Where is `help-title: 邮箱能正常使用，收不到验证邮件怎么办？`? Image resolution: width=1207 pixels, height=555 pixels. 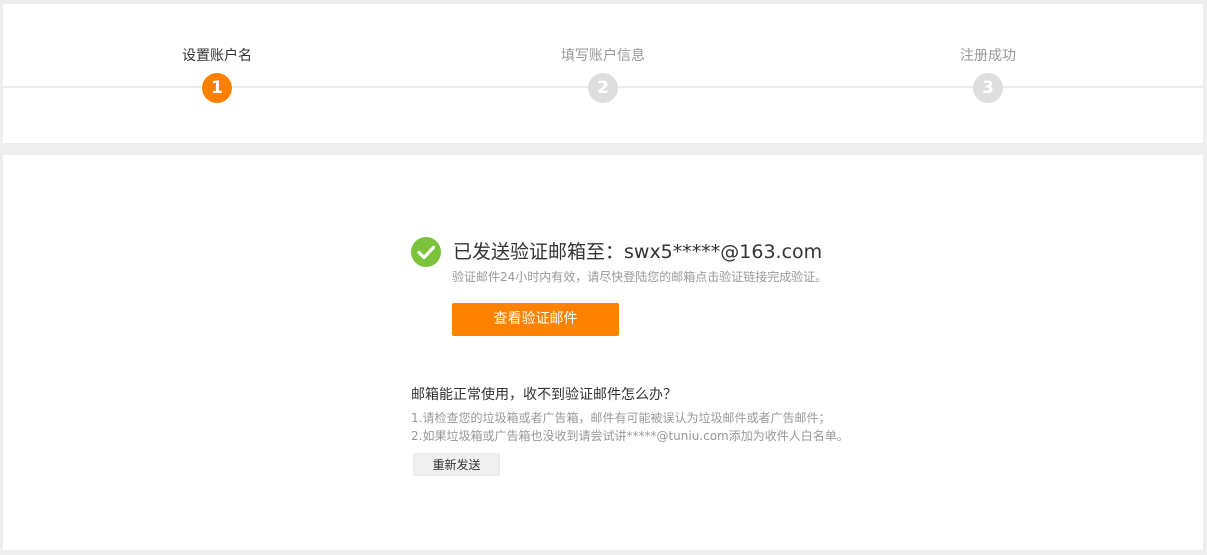
help-title: 邮箱能正常使用，收不到验证邮件怎么办？ is located at coordinates (544, 395).